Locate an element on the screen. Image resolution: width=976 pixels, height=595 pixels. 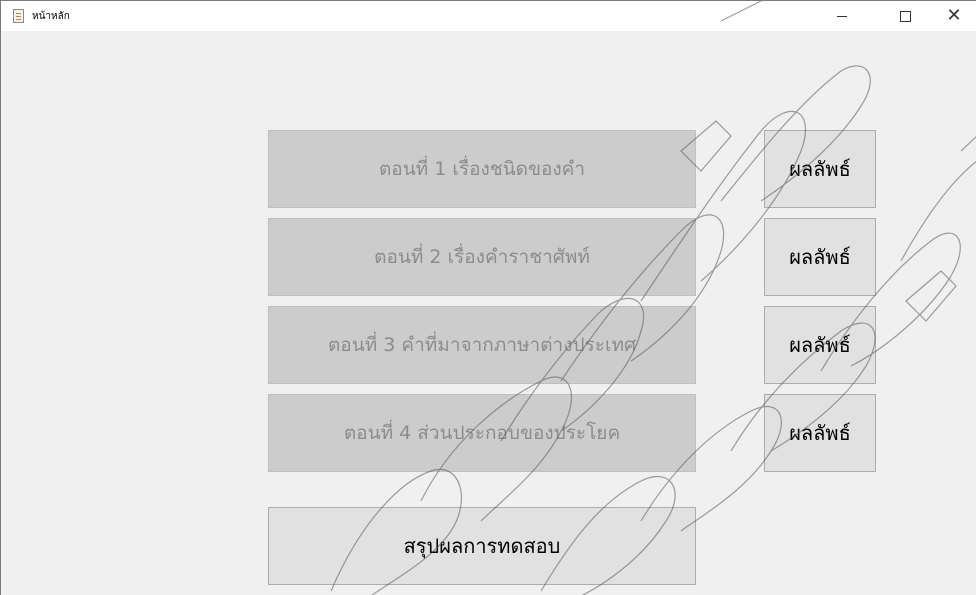
minimize-icon is located at coordinates (842, 16).